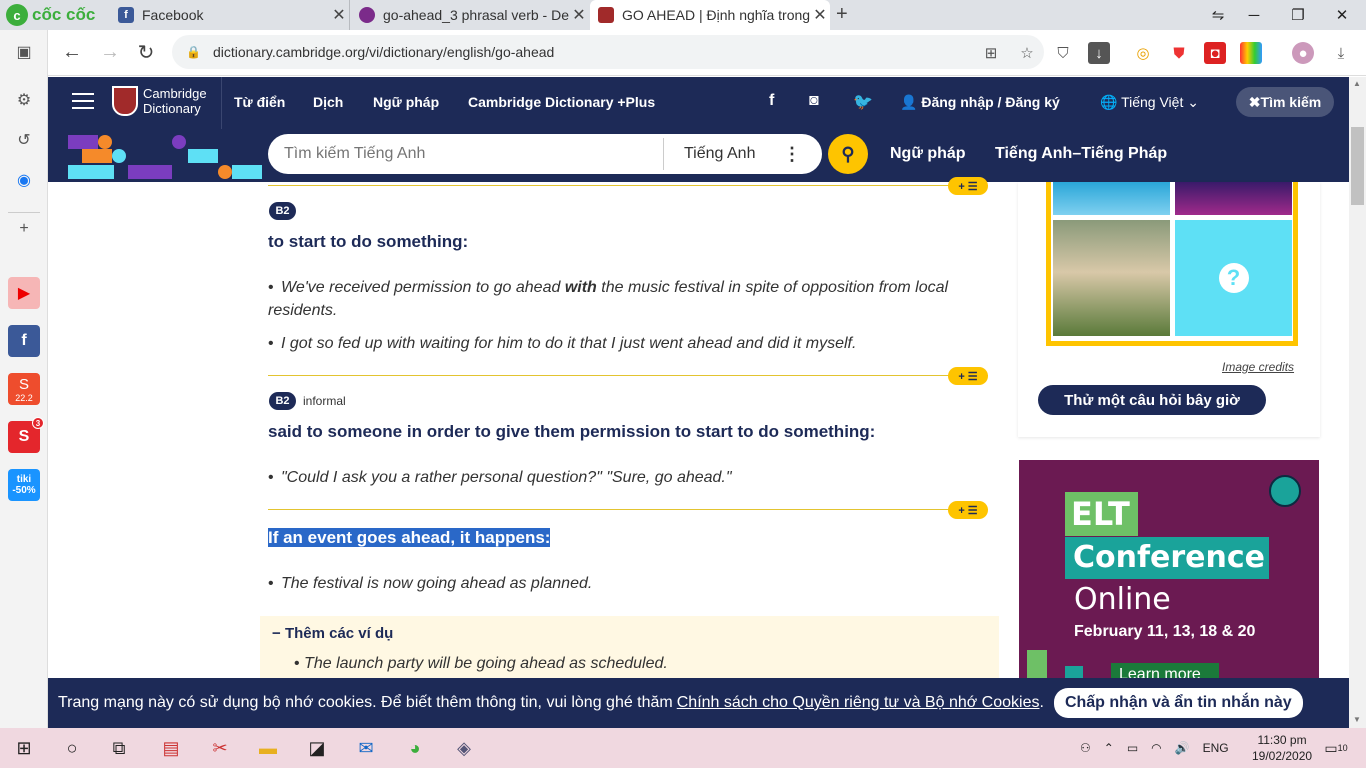  What do you see at coordinates (1215, 53) in the screenshot?
I see `red-ext-icon: ◘` at bounding box center [1215, 53].